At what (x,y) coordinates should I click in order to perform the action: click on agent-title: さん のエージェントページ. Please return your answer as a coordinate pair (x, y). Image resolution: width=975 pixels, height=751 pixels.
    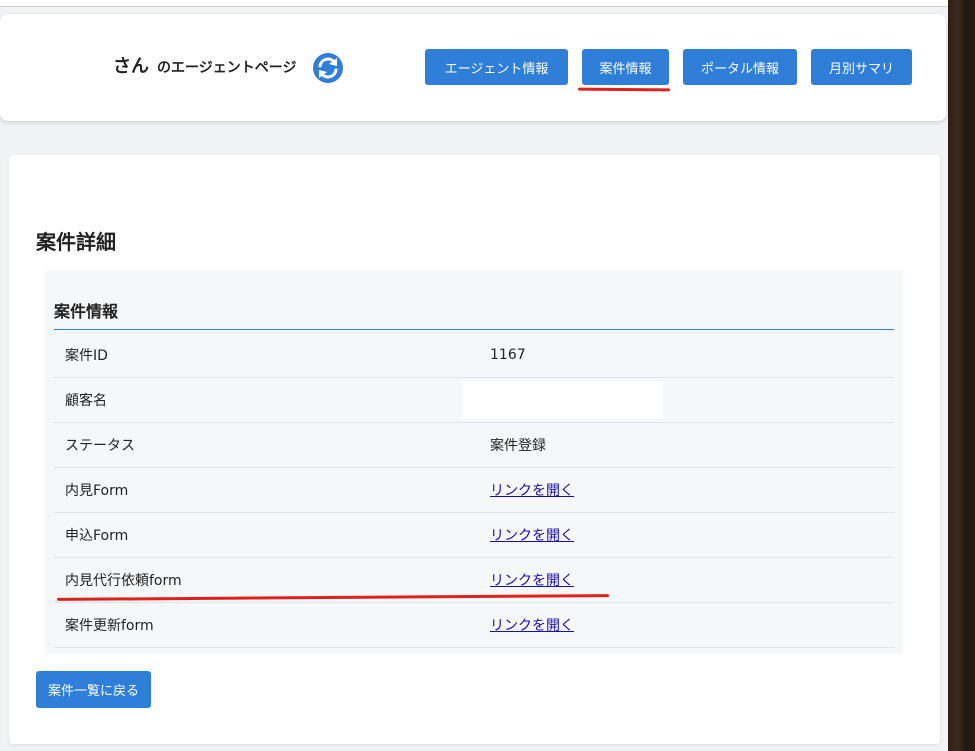
    Looking at the image, I should click on (204, 65).